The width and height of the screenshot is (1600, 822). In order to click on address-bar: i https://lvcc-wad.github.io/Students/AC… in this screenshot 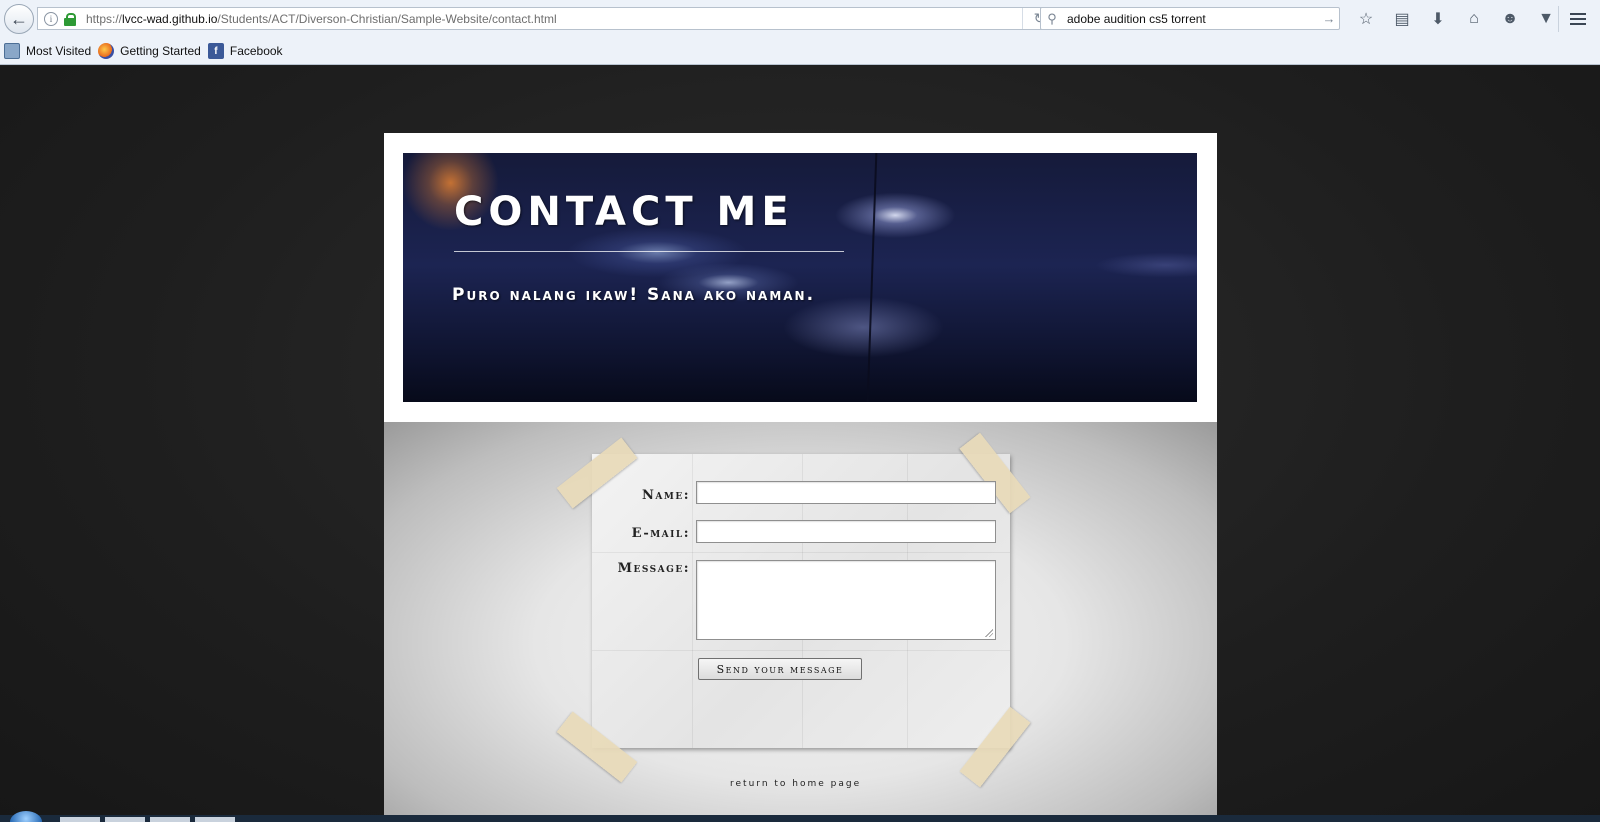, I will do `click(547, 18)`.